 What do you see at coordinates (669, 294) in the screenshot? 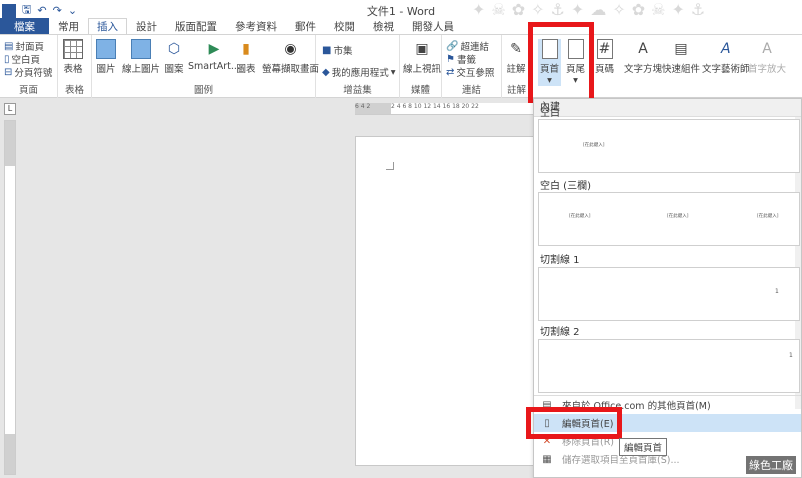
I see `header-preview-cutline-1: 1` at bounding box center [669, 294].